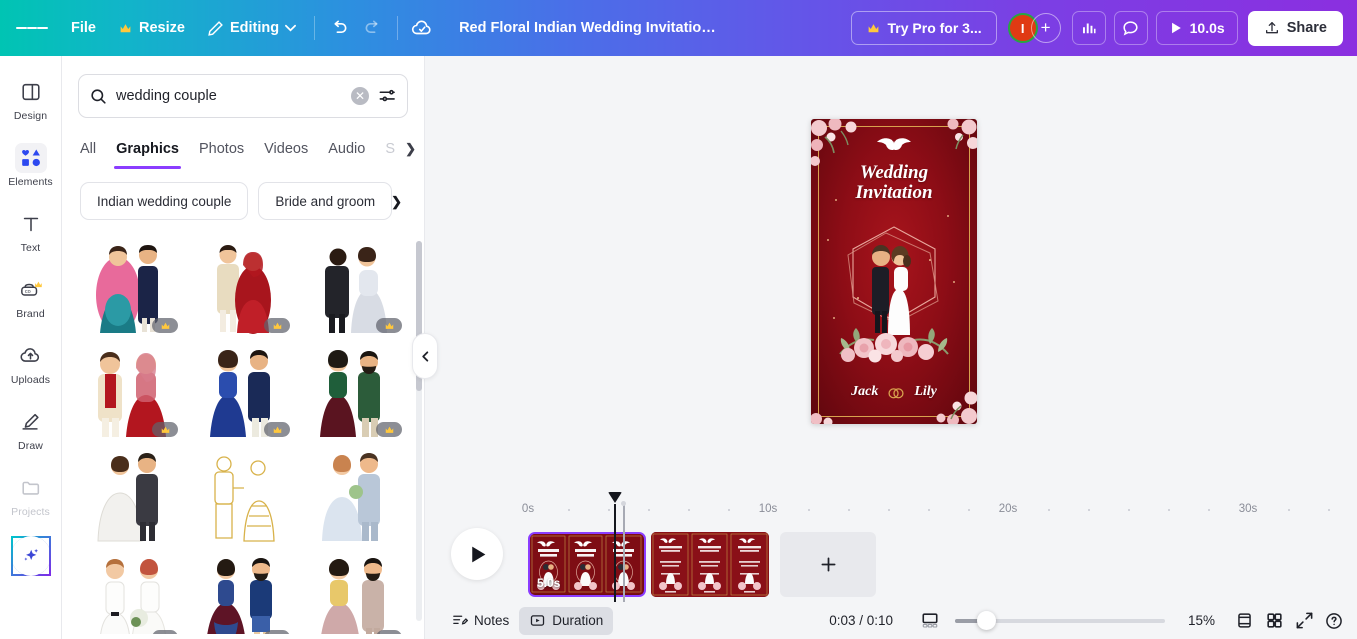 The width and height of the screenshot is (1357, 639). What do you see at coordinates (286, 149) in the screenshot?
I see `tab-videos: Videos` at bounding box center [286, 149].